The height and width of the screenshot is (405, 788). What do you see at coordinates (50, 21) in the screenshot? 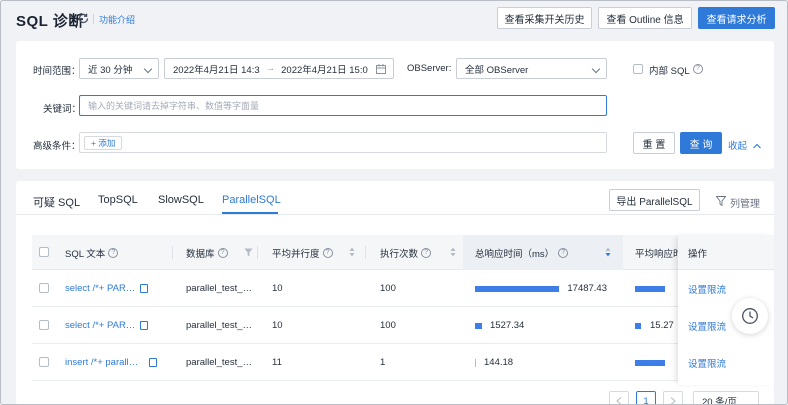
I see `page-title: SQL 诊断` at bounding box center [50, 21].